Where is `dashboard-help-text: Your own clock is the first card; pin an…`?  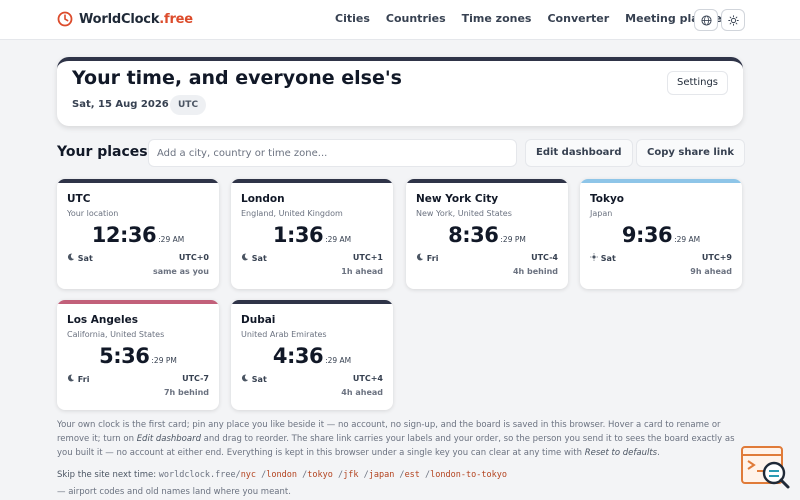
dashboard-help-text: Your own clock is the first card; pin an… is located at coordinates (396, 439).